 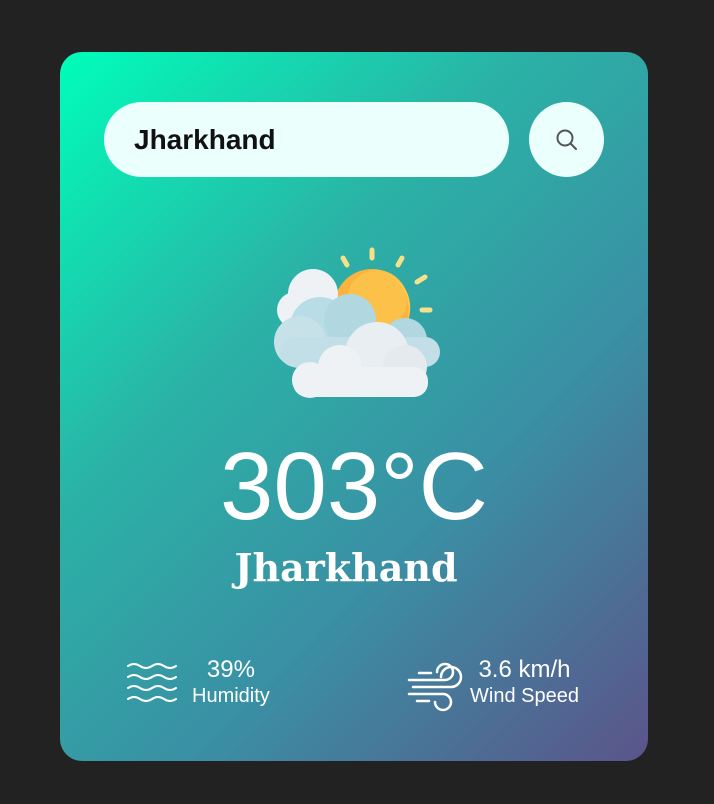 I want to click on temperature: 303°C, so click(x=354, y=486).